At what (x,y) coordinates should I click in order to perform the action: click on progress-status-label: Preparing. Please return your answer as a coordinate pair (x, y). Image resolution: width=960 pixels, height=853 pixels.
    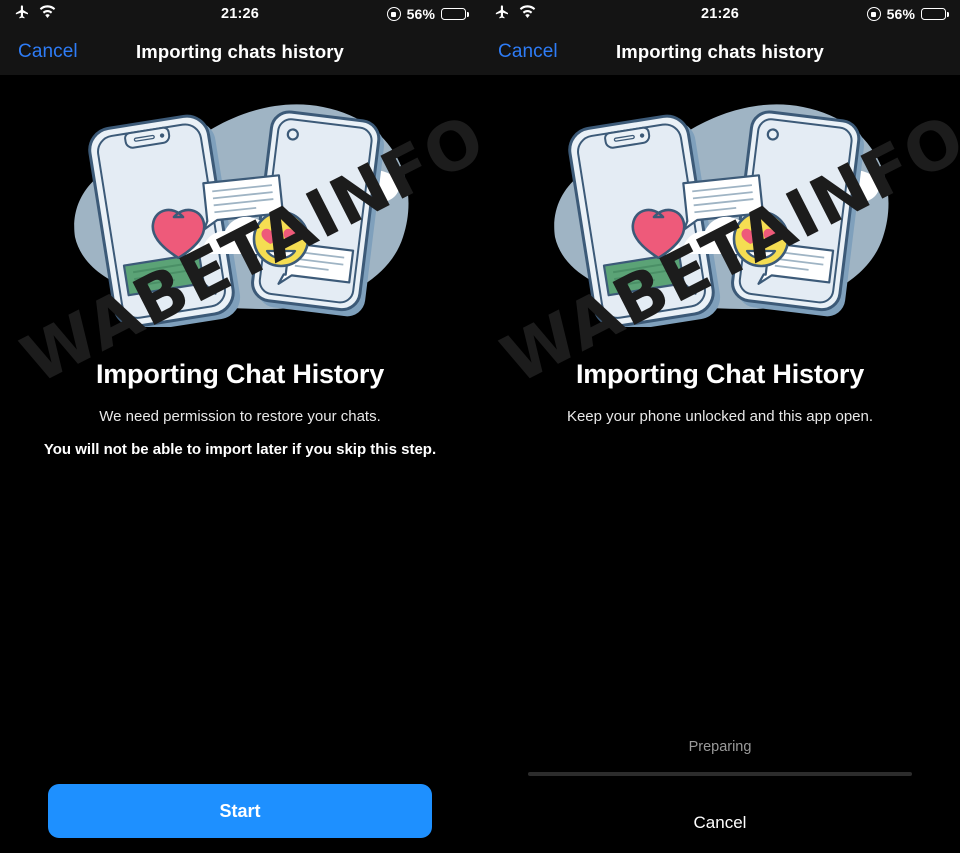
    Looking at the image, I should click on (720, 747).